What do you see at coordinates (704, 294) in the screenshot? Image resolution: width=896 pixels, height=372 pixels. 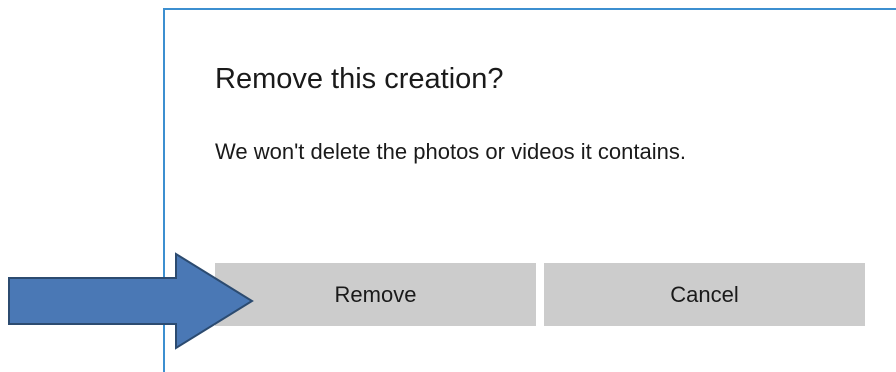 I see `cancel-button: Cancel` at bounding box center [704, 294].